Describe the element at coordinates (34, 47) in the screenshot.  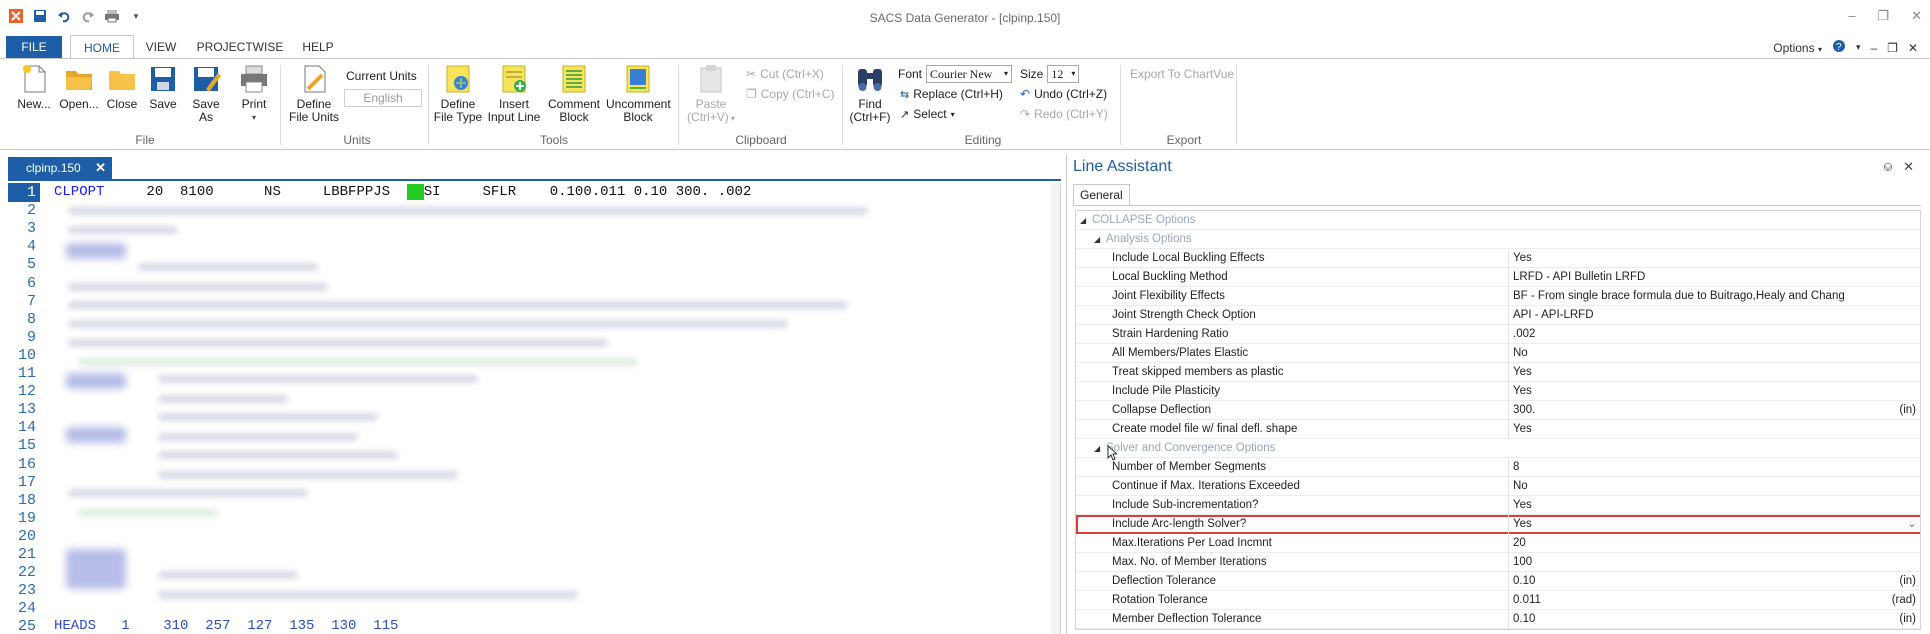
I see `tab-file: FILE` at that location.